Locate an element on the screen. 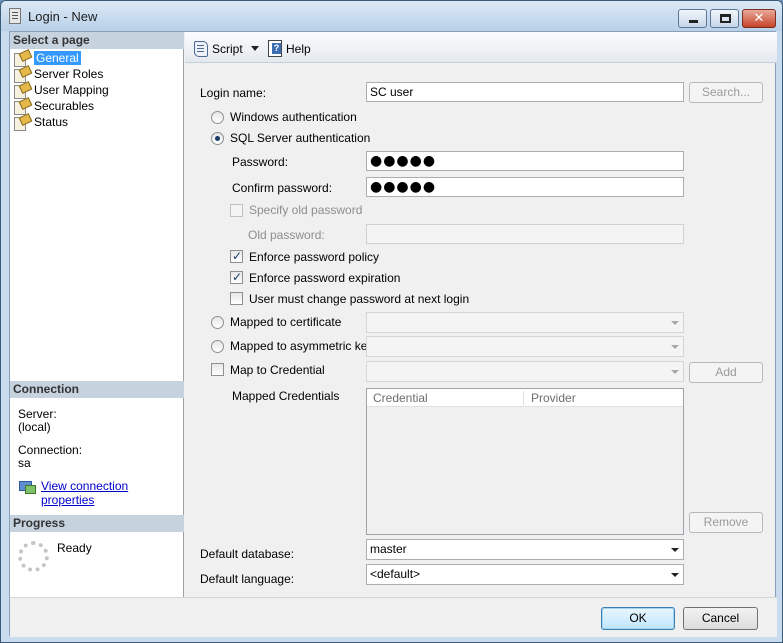 The image size is (783, 643). page-label: Status is located at coordinates (51, 122).